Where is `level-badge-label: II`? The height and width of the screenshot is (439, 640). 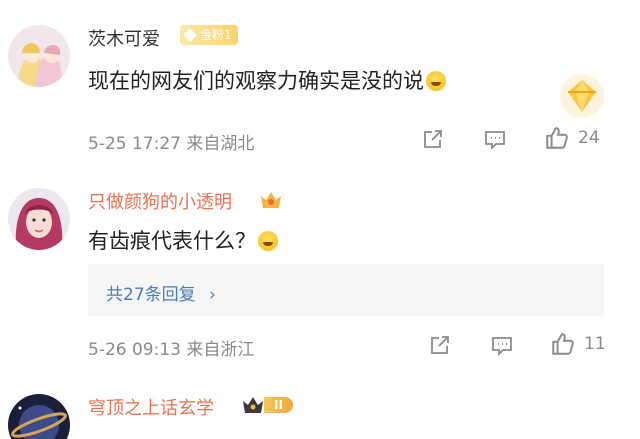
level-badge-label: II is located at coordinates (278, 405).